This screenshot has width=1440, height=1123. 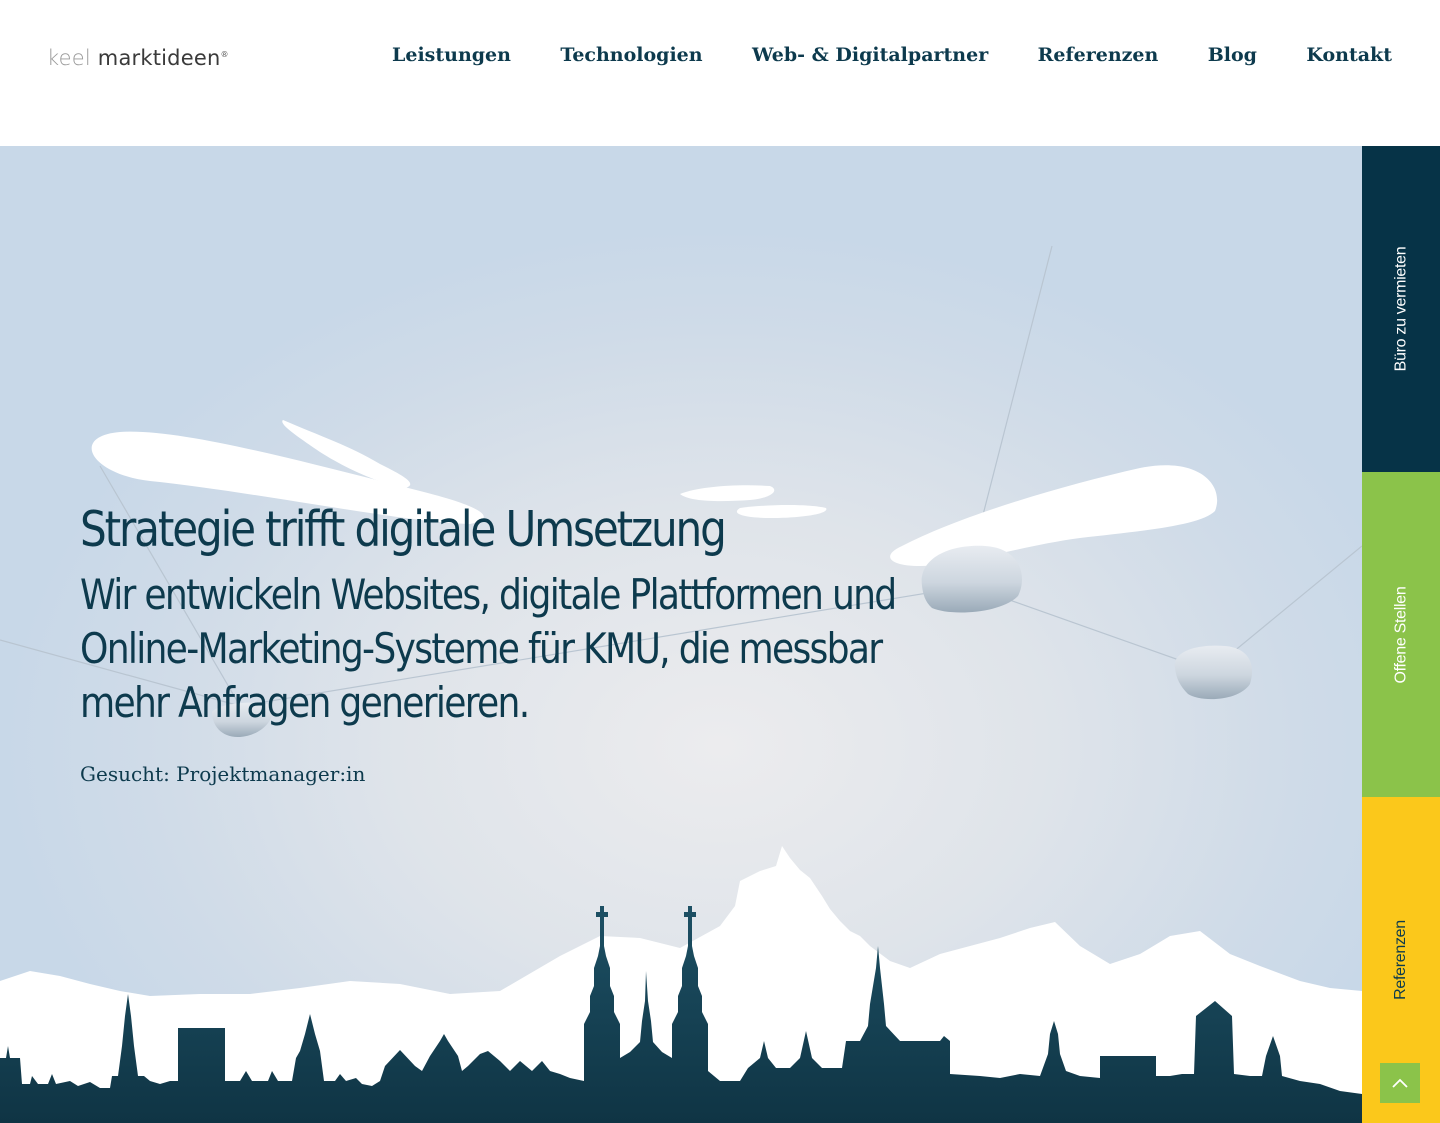 I want to click on logo-registered-mark: ®, so click(x=224, y=54).